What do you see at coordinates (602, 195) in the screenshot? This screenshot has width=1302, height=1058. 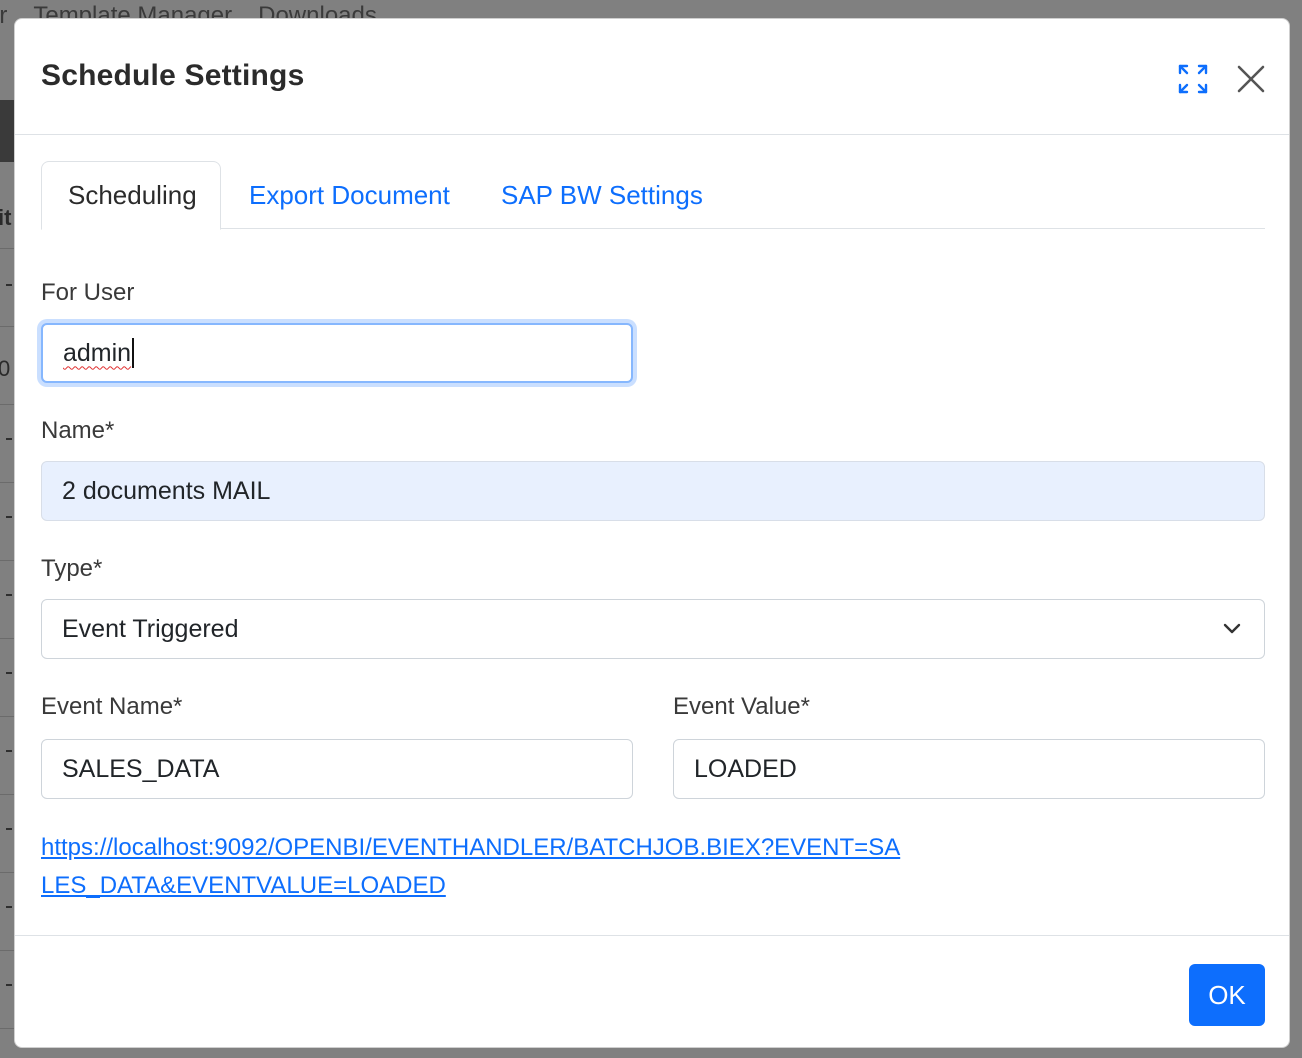 I see `tab-sap-bw-settings: SAP BW Settings` at bounding box center [602, 195].